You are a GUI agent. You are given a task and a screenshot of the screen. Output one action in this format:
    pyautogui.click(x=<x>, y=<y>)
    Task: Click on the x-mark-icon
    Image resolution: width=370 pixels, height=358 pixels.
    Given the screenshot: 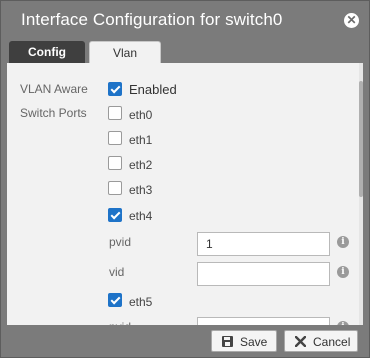 What is the action you would take?
    pyautogui.click(x=300, y=341)
    